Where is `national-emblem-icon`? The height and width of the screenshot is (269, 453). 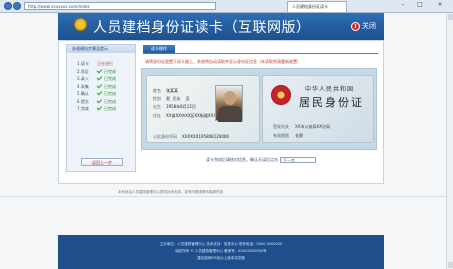
national-emblem-icon is located at coordinates (281, 95).